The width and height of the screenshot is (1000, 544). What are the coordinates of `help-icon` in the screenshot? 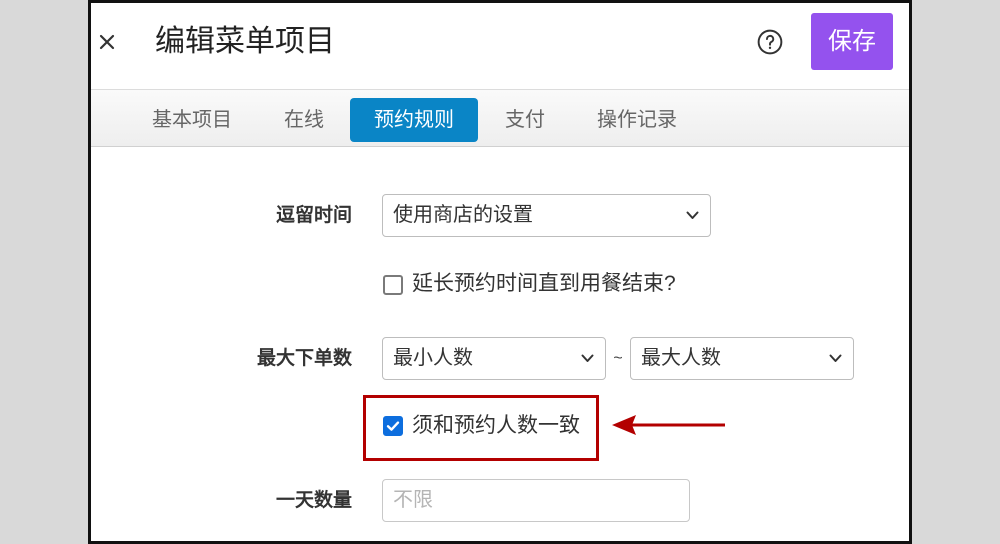 It's located at (770, 42).